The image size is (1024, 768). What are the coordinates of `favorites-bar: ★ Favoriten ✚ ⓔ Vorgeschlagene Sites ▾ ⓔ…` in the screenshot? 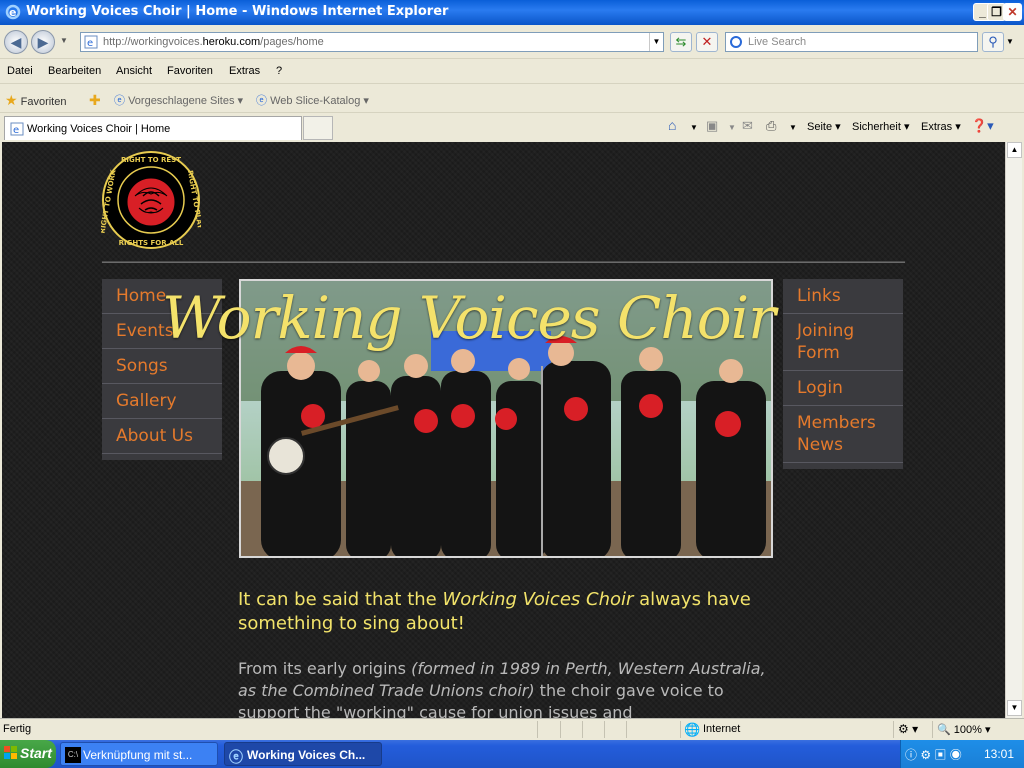 It's located at (512, 99).